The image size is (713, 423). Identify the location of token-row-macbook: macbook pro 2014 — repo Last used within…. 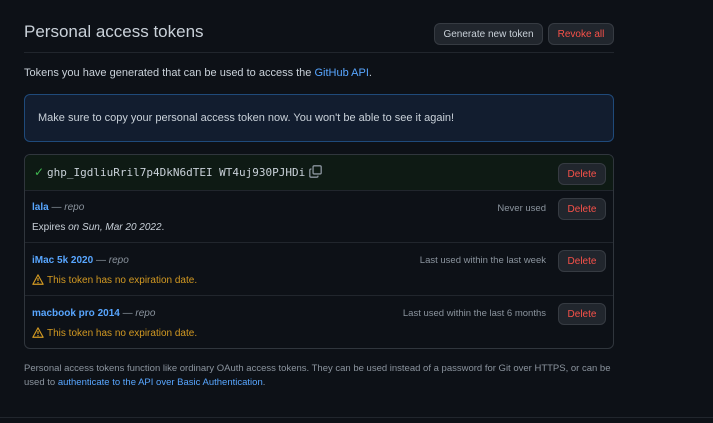
(319, 322).